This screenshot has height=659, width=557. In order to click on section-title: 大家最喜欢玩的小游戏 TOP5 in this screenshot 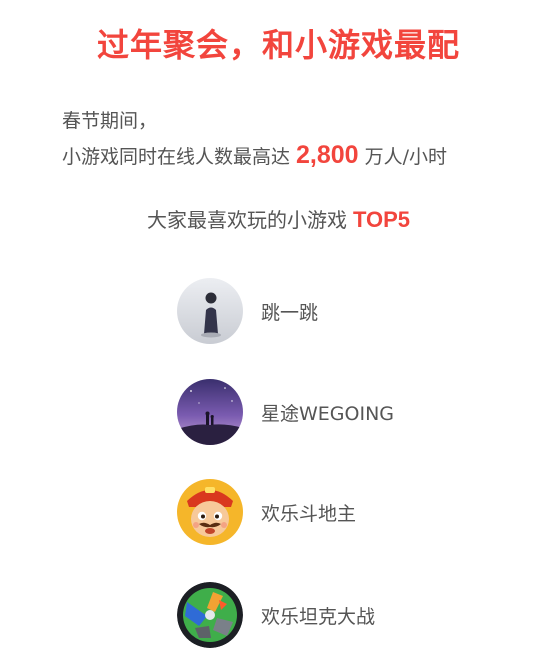, I will do `click(278, 218)`.